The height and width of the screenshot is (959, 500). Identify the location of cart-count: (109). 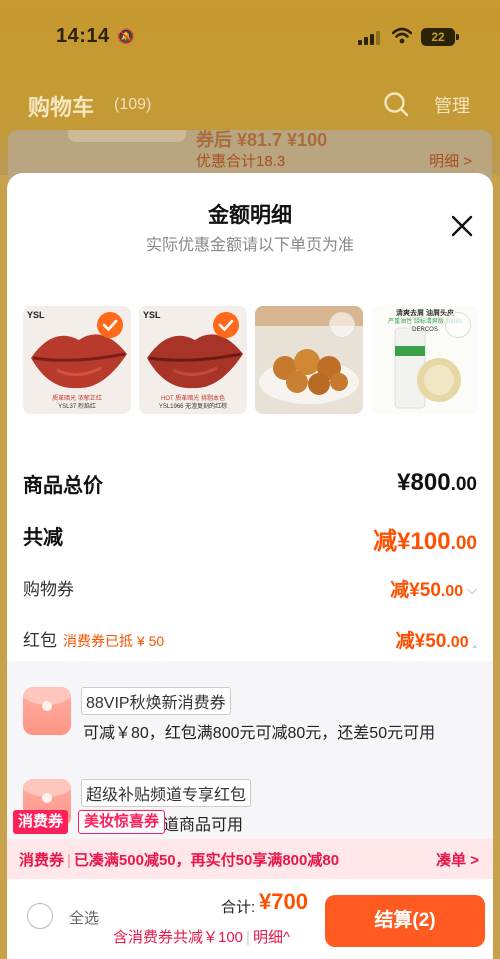
(133, 104).